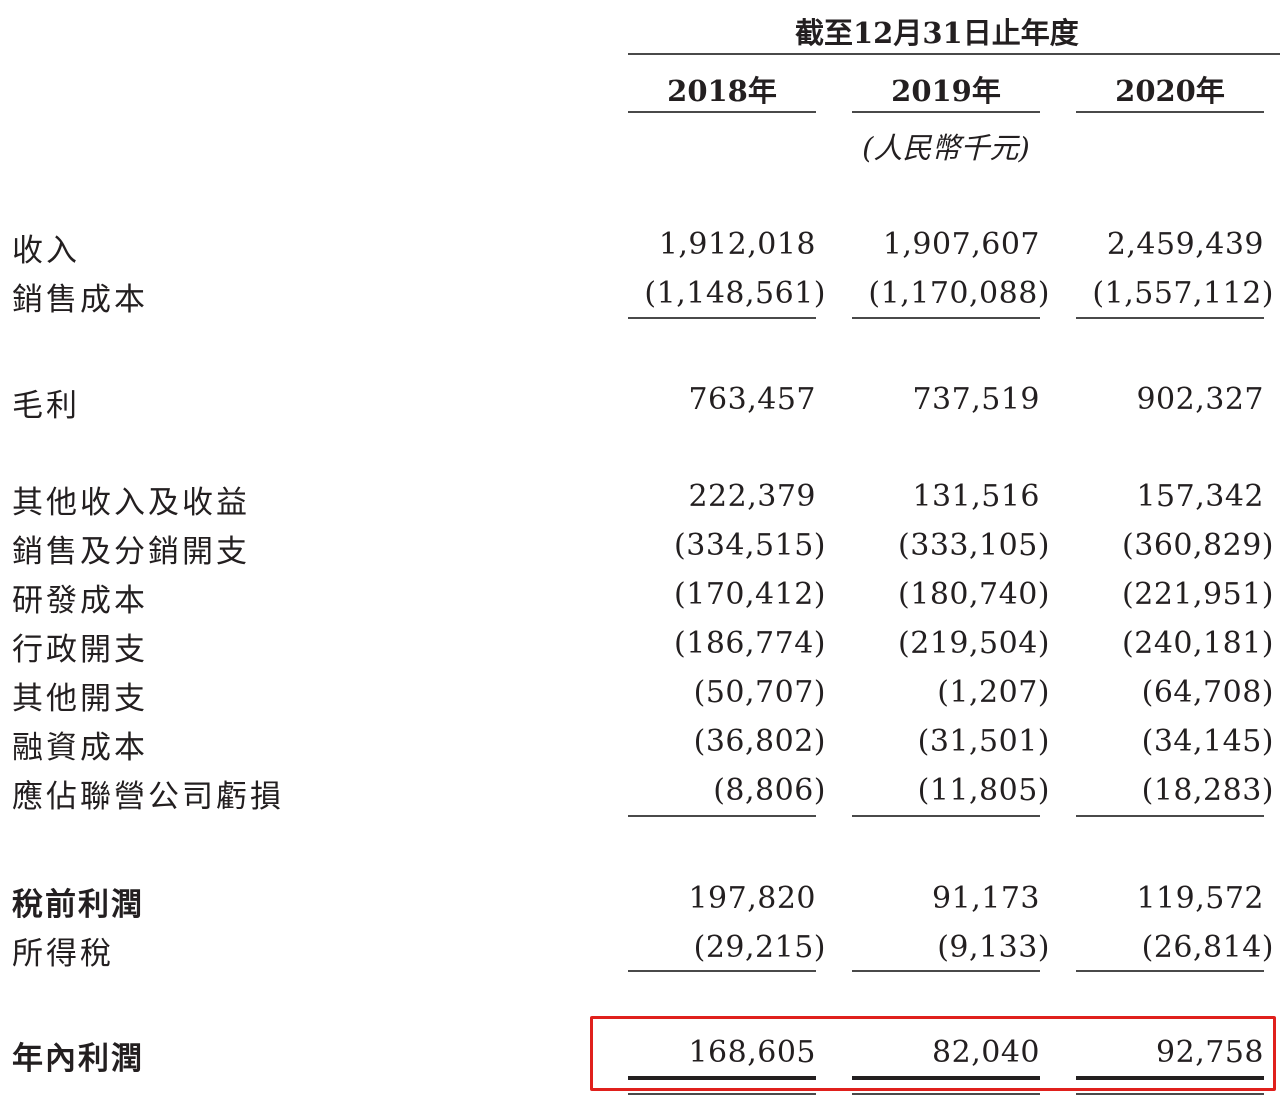 The height and width of the screenshot is (1102, 1282). What do you see at coordinates (1183, 293) in the screenshot?
I see `cell-cost-of-sales-2020: (1,557,112)` at bounding box center [1183, 293].